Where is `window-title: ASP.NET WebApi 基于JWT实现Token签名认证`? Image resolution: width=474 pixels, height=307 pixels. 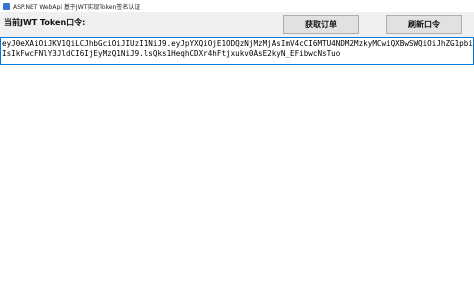
window-title: ASP.NET WebApi 基于JWT实现Token签名认证 is located at coordinates (77, 7).